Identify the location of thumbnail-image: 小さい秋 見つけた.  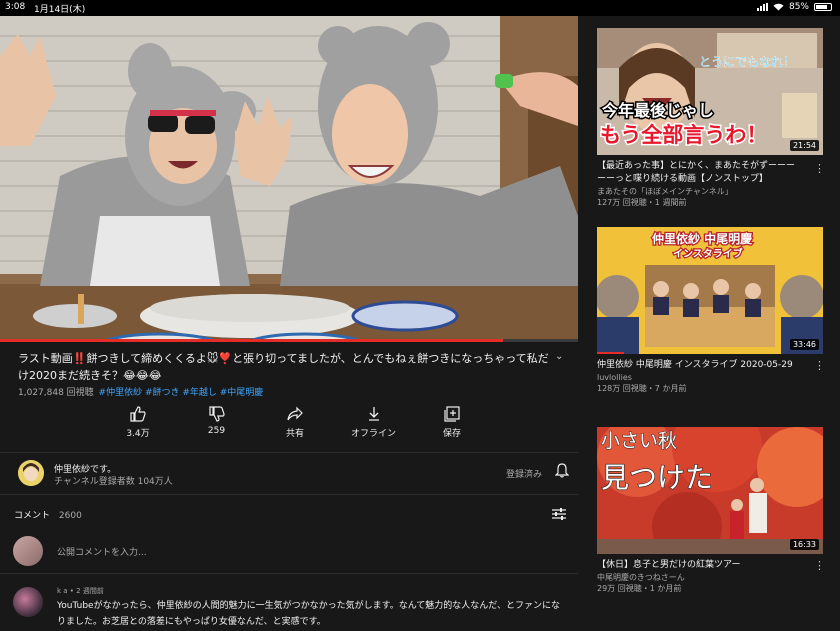
(710, 490).